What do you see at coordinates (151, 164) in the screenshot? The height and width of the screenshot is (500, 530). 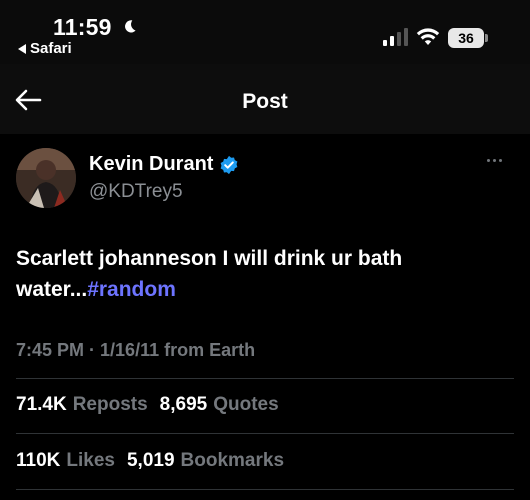 I see `author-name: Kevin Durant` at bounding box center [151, 164].